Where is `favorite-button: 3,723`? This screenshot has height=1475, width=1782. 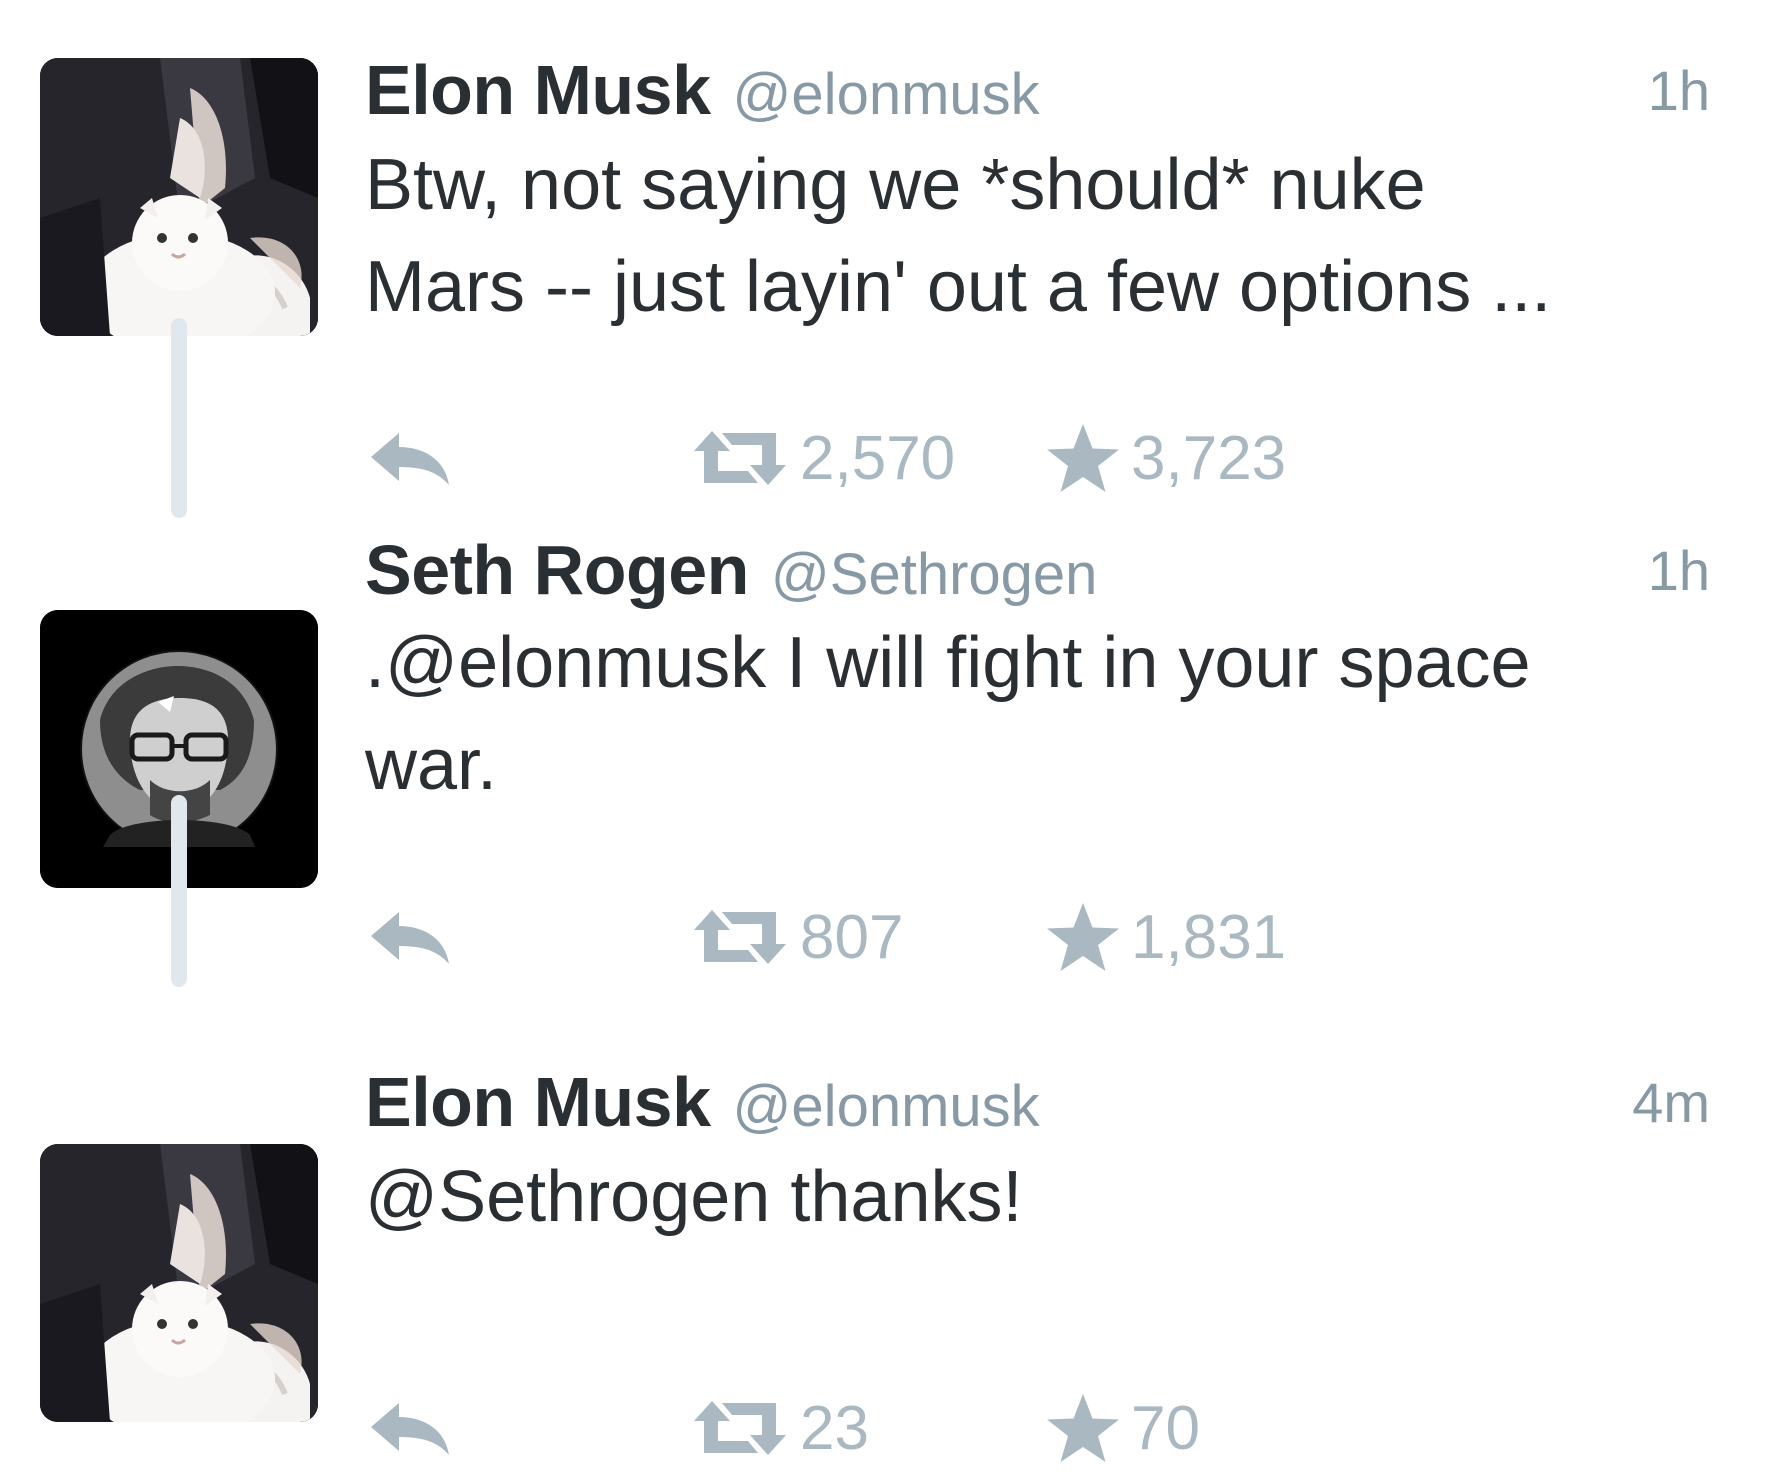
favorite-button: 3,723 is located at coordinates (1165, 458).